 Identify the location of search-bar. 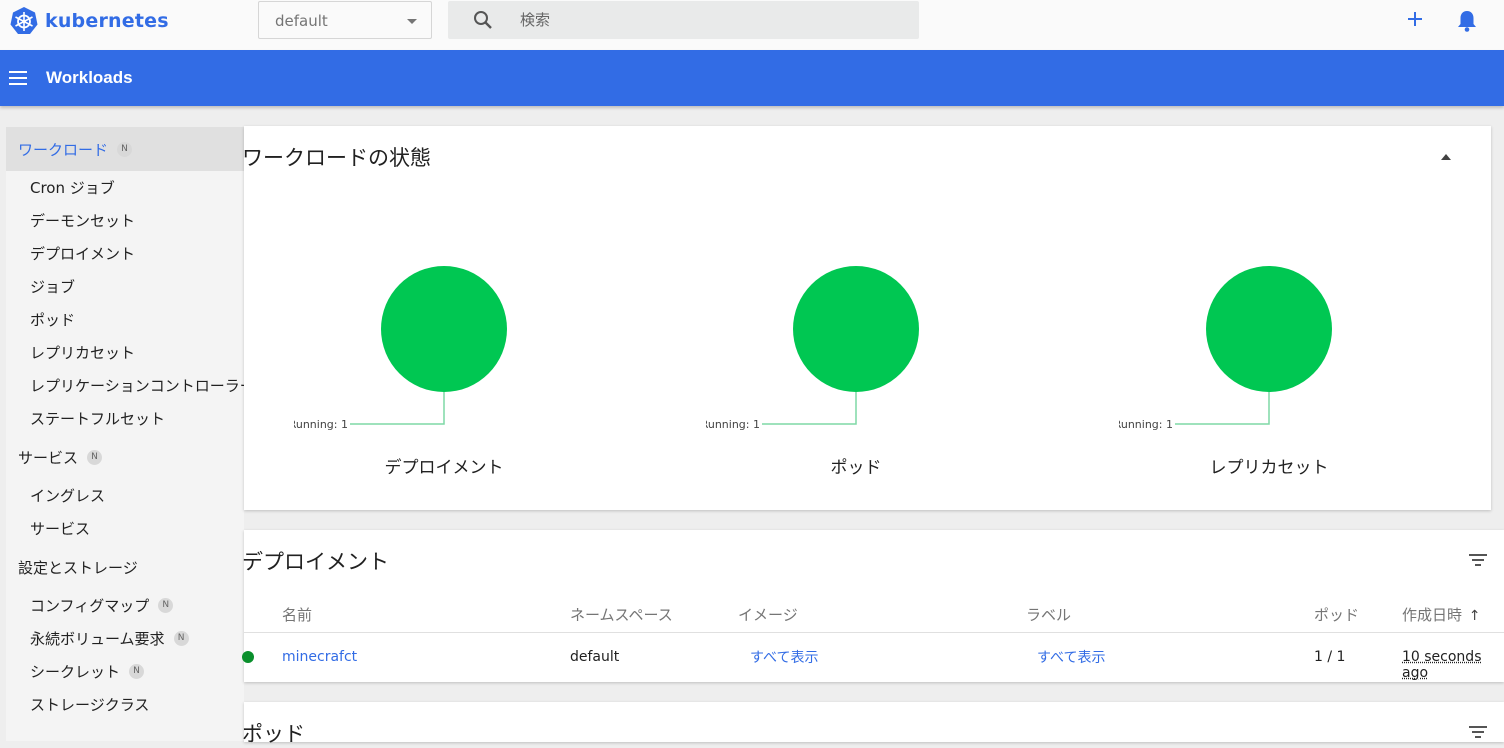
(683, 20).